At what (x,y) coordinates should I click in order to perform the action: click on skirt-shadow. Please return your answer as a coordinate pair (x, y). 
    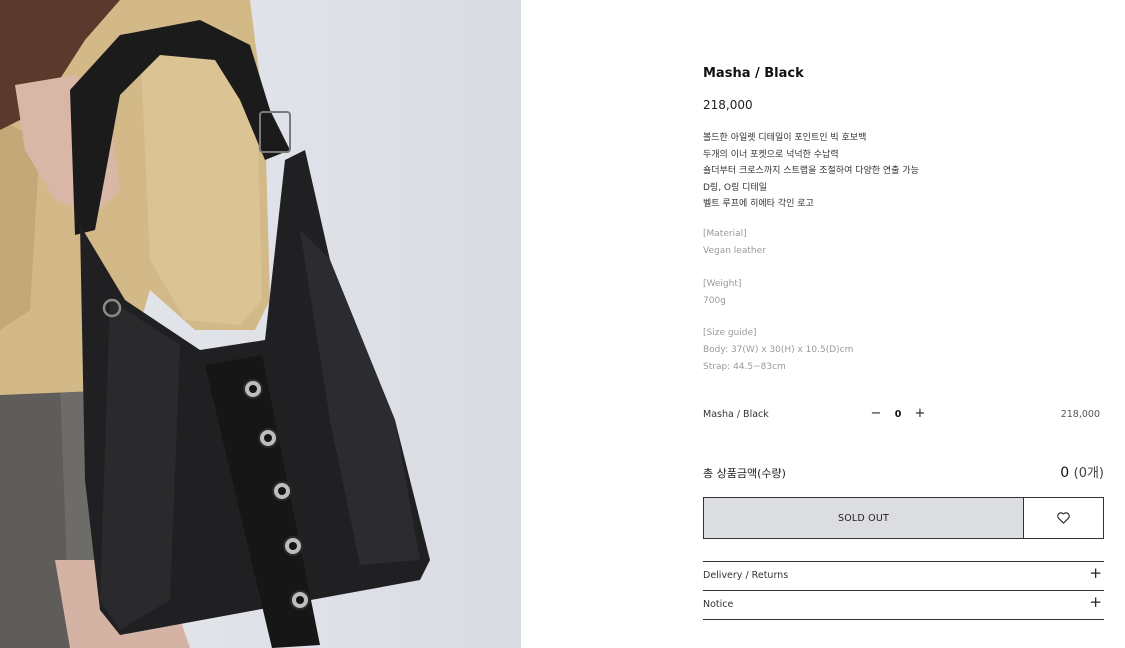
    Looking at the image, I should click on (35, 515).